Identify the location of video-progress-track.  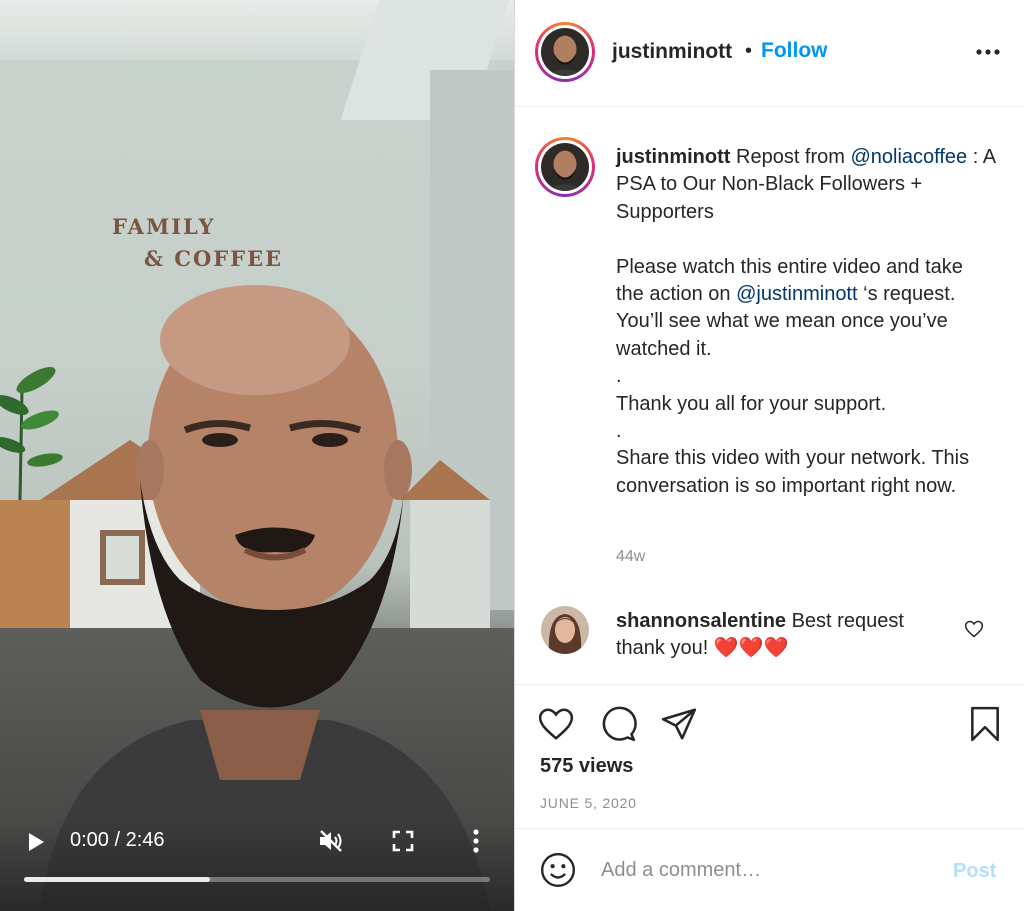
(257, 879).